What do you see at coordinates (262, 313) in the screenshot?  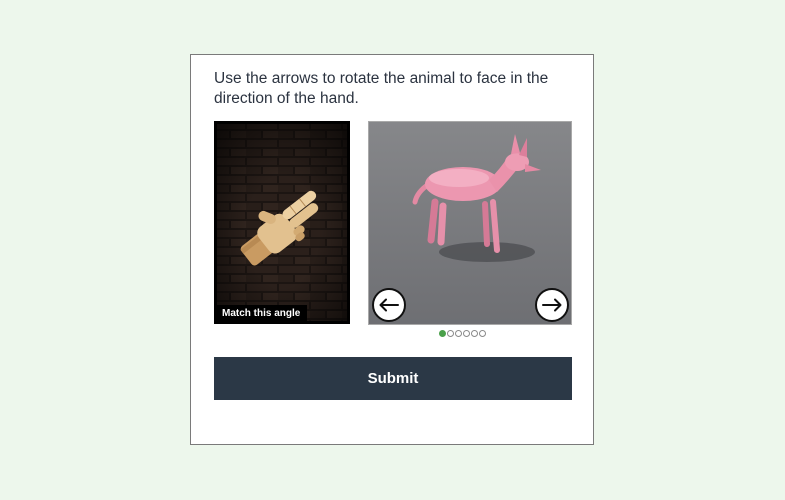 I see `match-angle-label: Match this angle` at bounding box center [262, 313].